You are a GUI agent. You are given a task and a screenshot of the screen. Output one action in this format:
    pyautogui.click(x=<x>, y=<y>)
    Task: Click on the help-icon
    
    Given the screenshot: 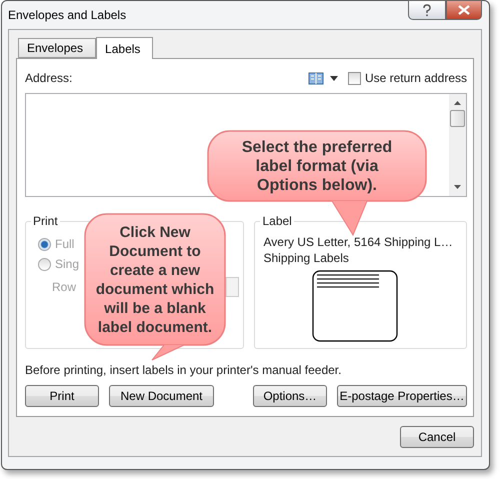 What is the action you would take?
    pyautogui.click(x=427, y=10)
    